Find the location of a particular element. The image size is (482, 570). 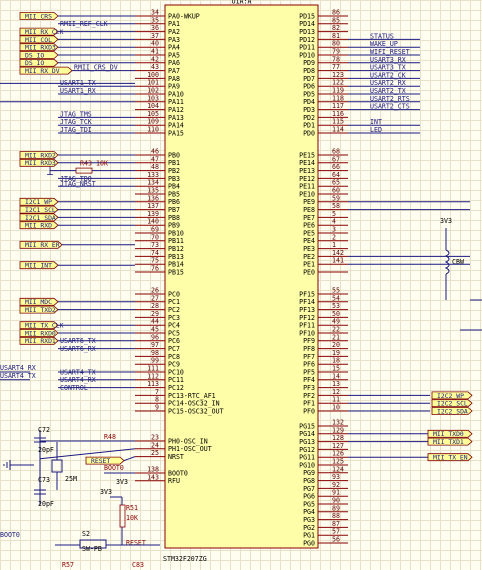

pin-name-left: PC6 is located at coordinates (174, 341).